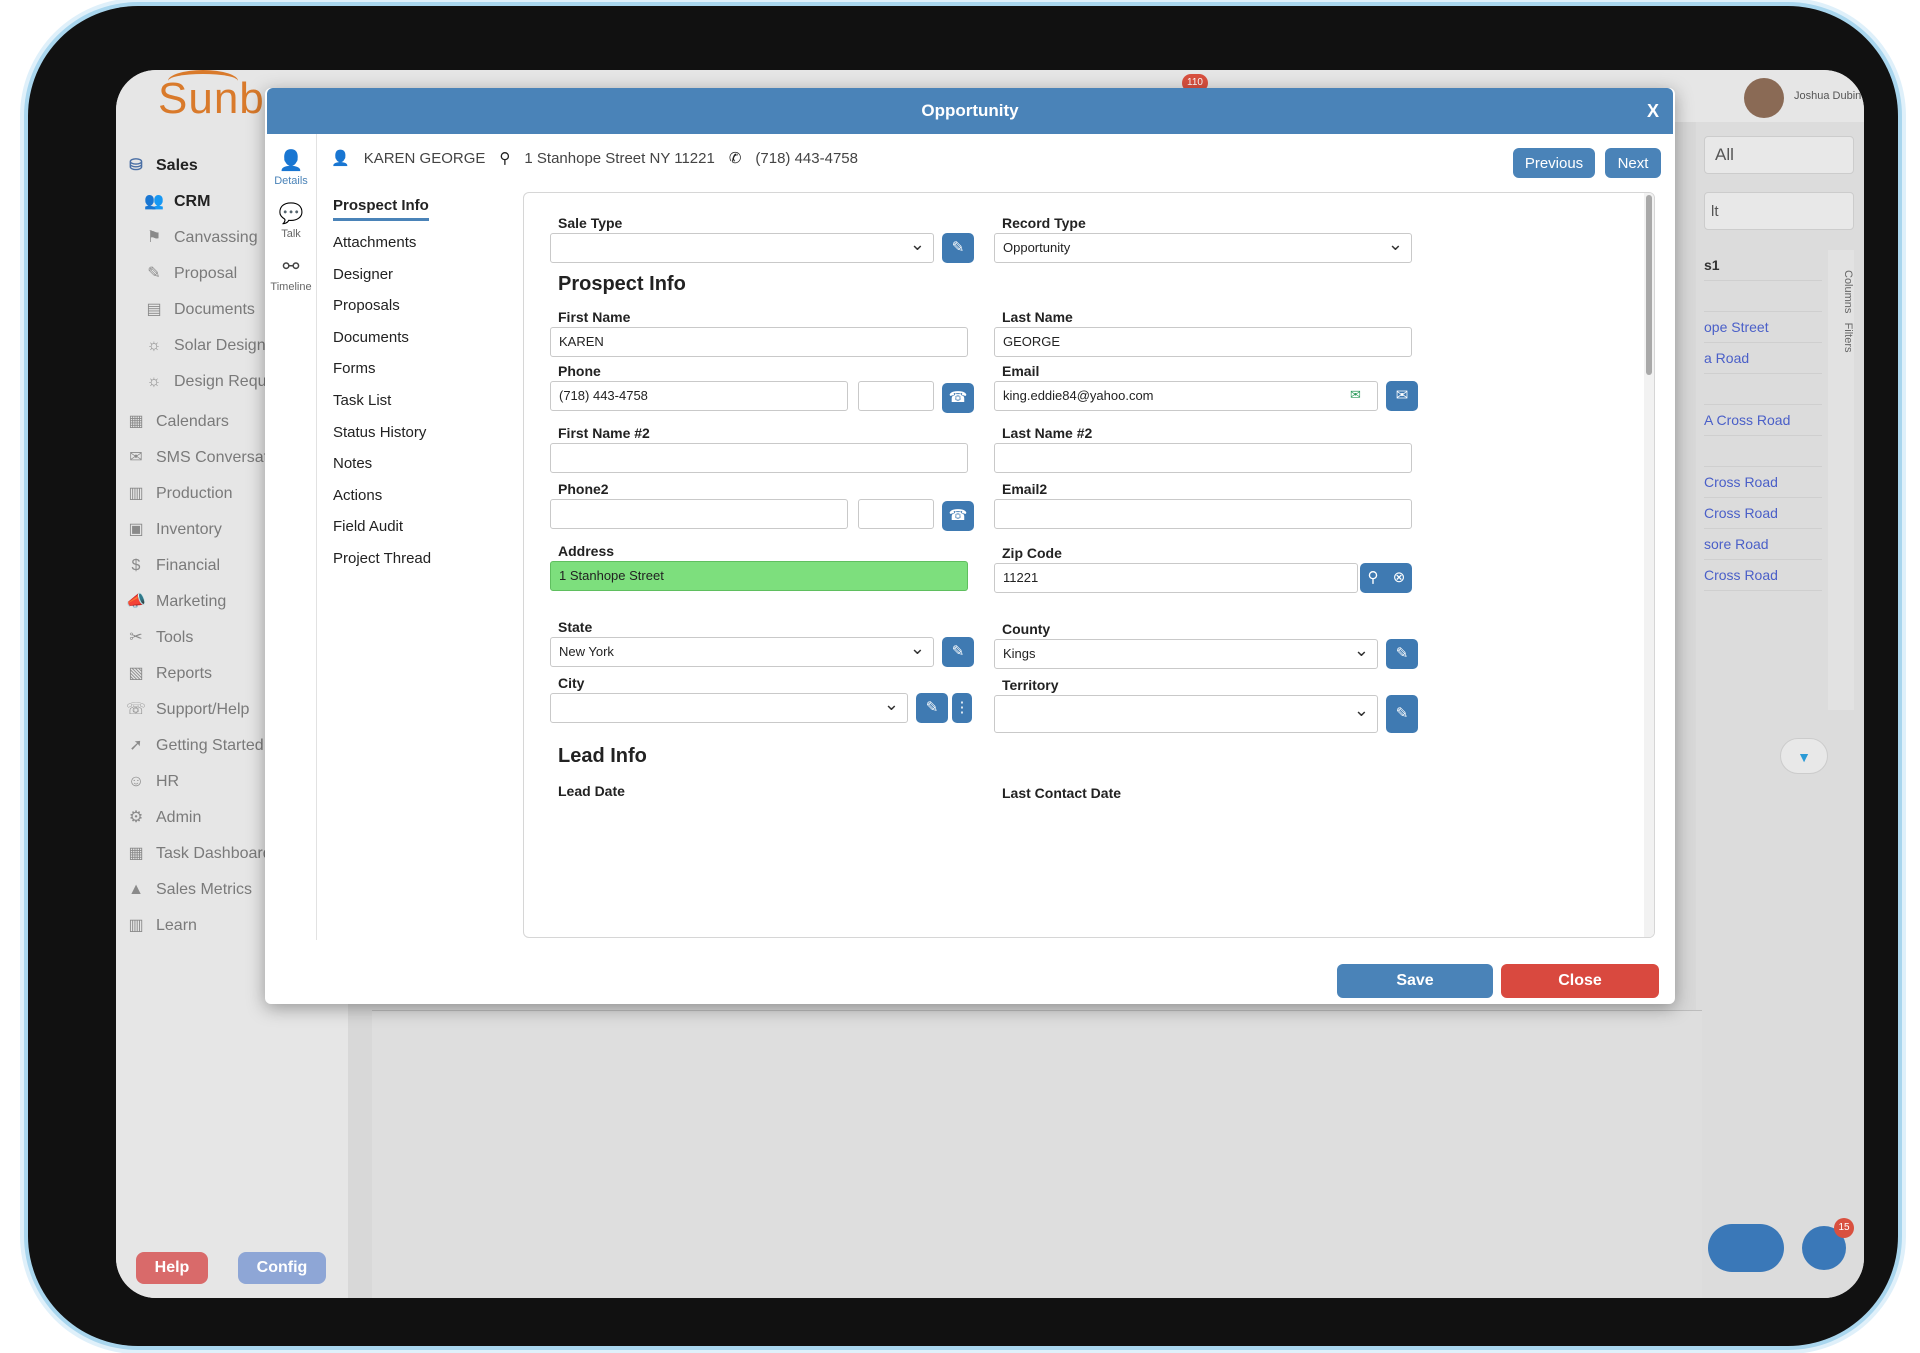 Image resolution: width=1920 pixels, height=1353 pixels. Describe the element at coordinates (282, 1268) in the screenshot. I see `config-button: Config` at that location.